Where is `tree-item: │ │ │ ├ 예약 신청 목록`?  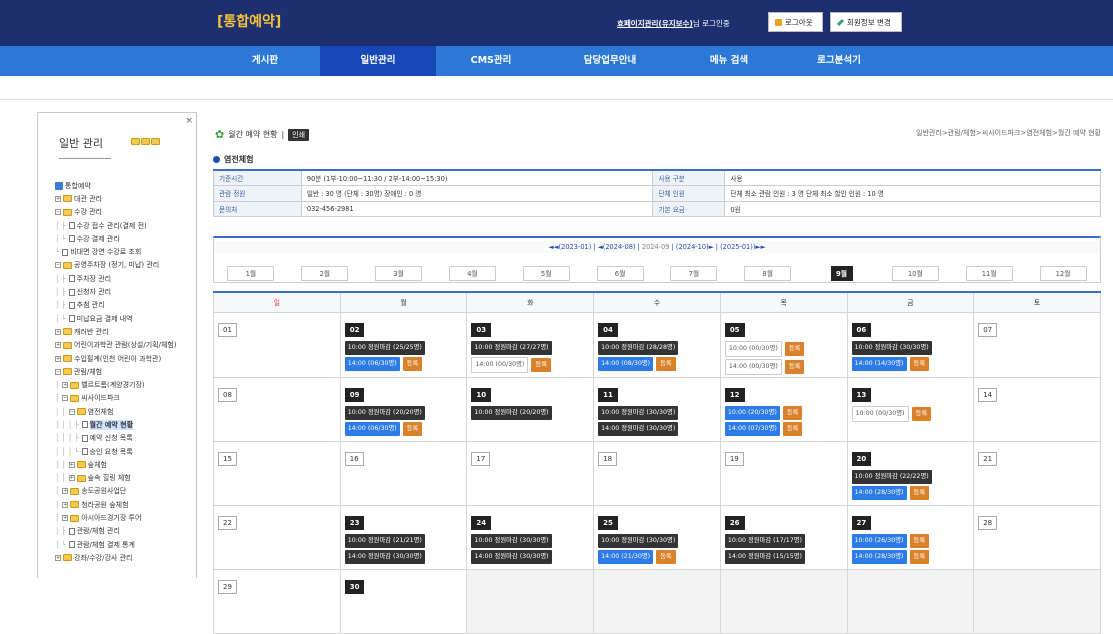
tree-item: │ │ │ ├ 예약 신청 목록 is located at coordinates (125, 438).